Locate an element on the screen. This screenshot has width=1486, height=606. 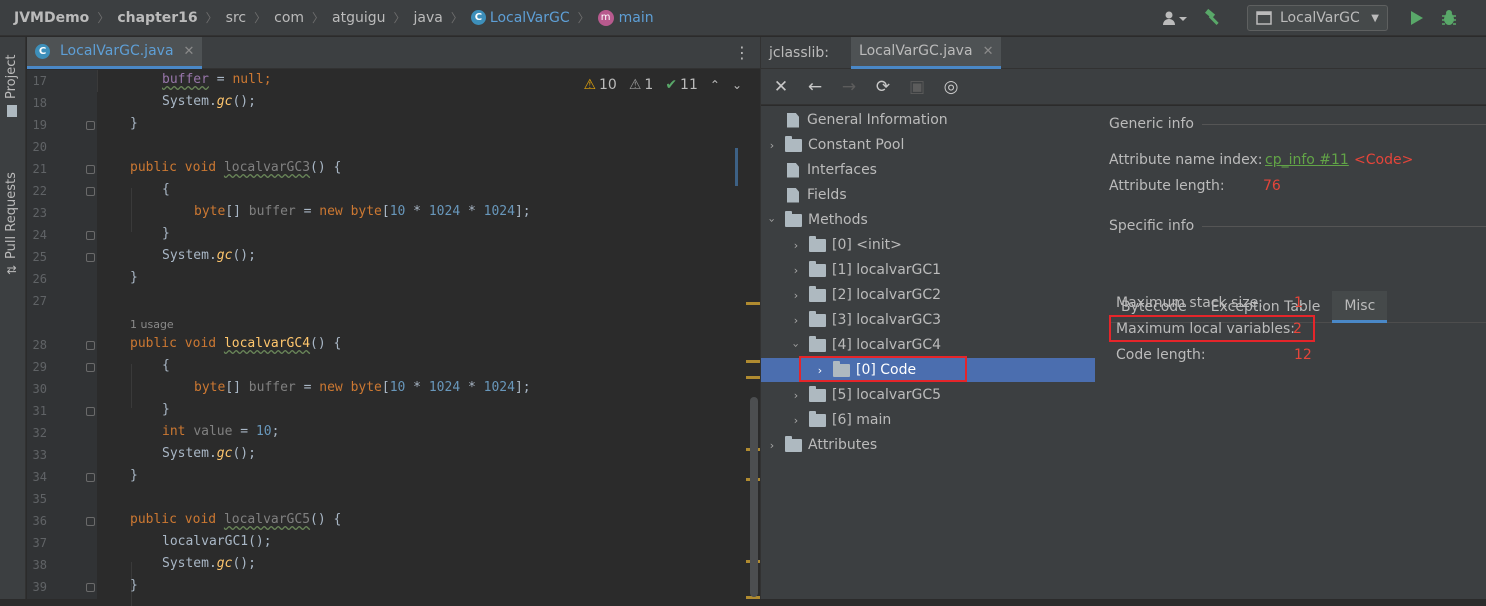
project-tool-button: Project is located at coordinates (11, 86).